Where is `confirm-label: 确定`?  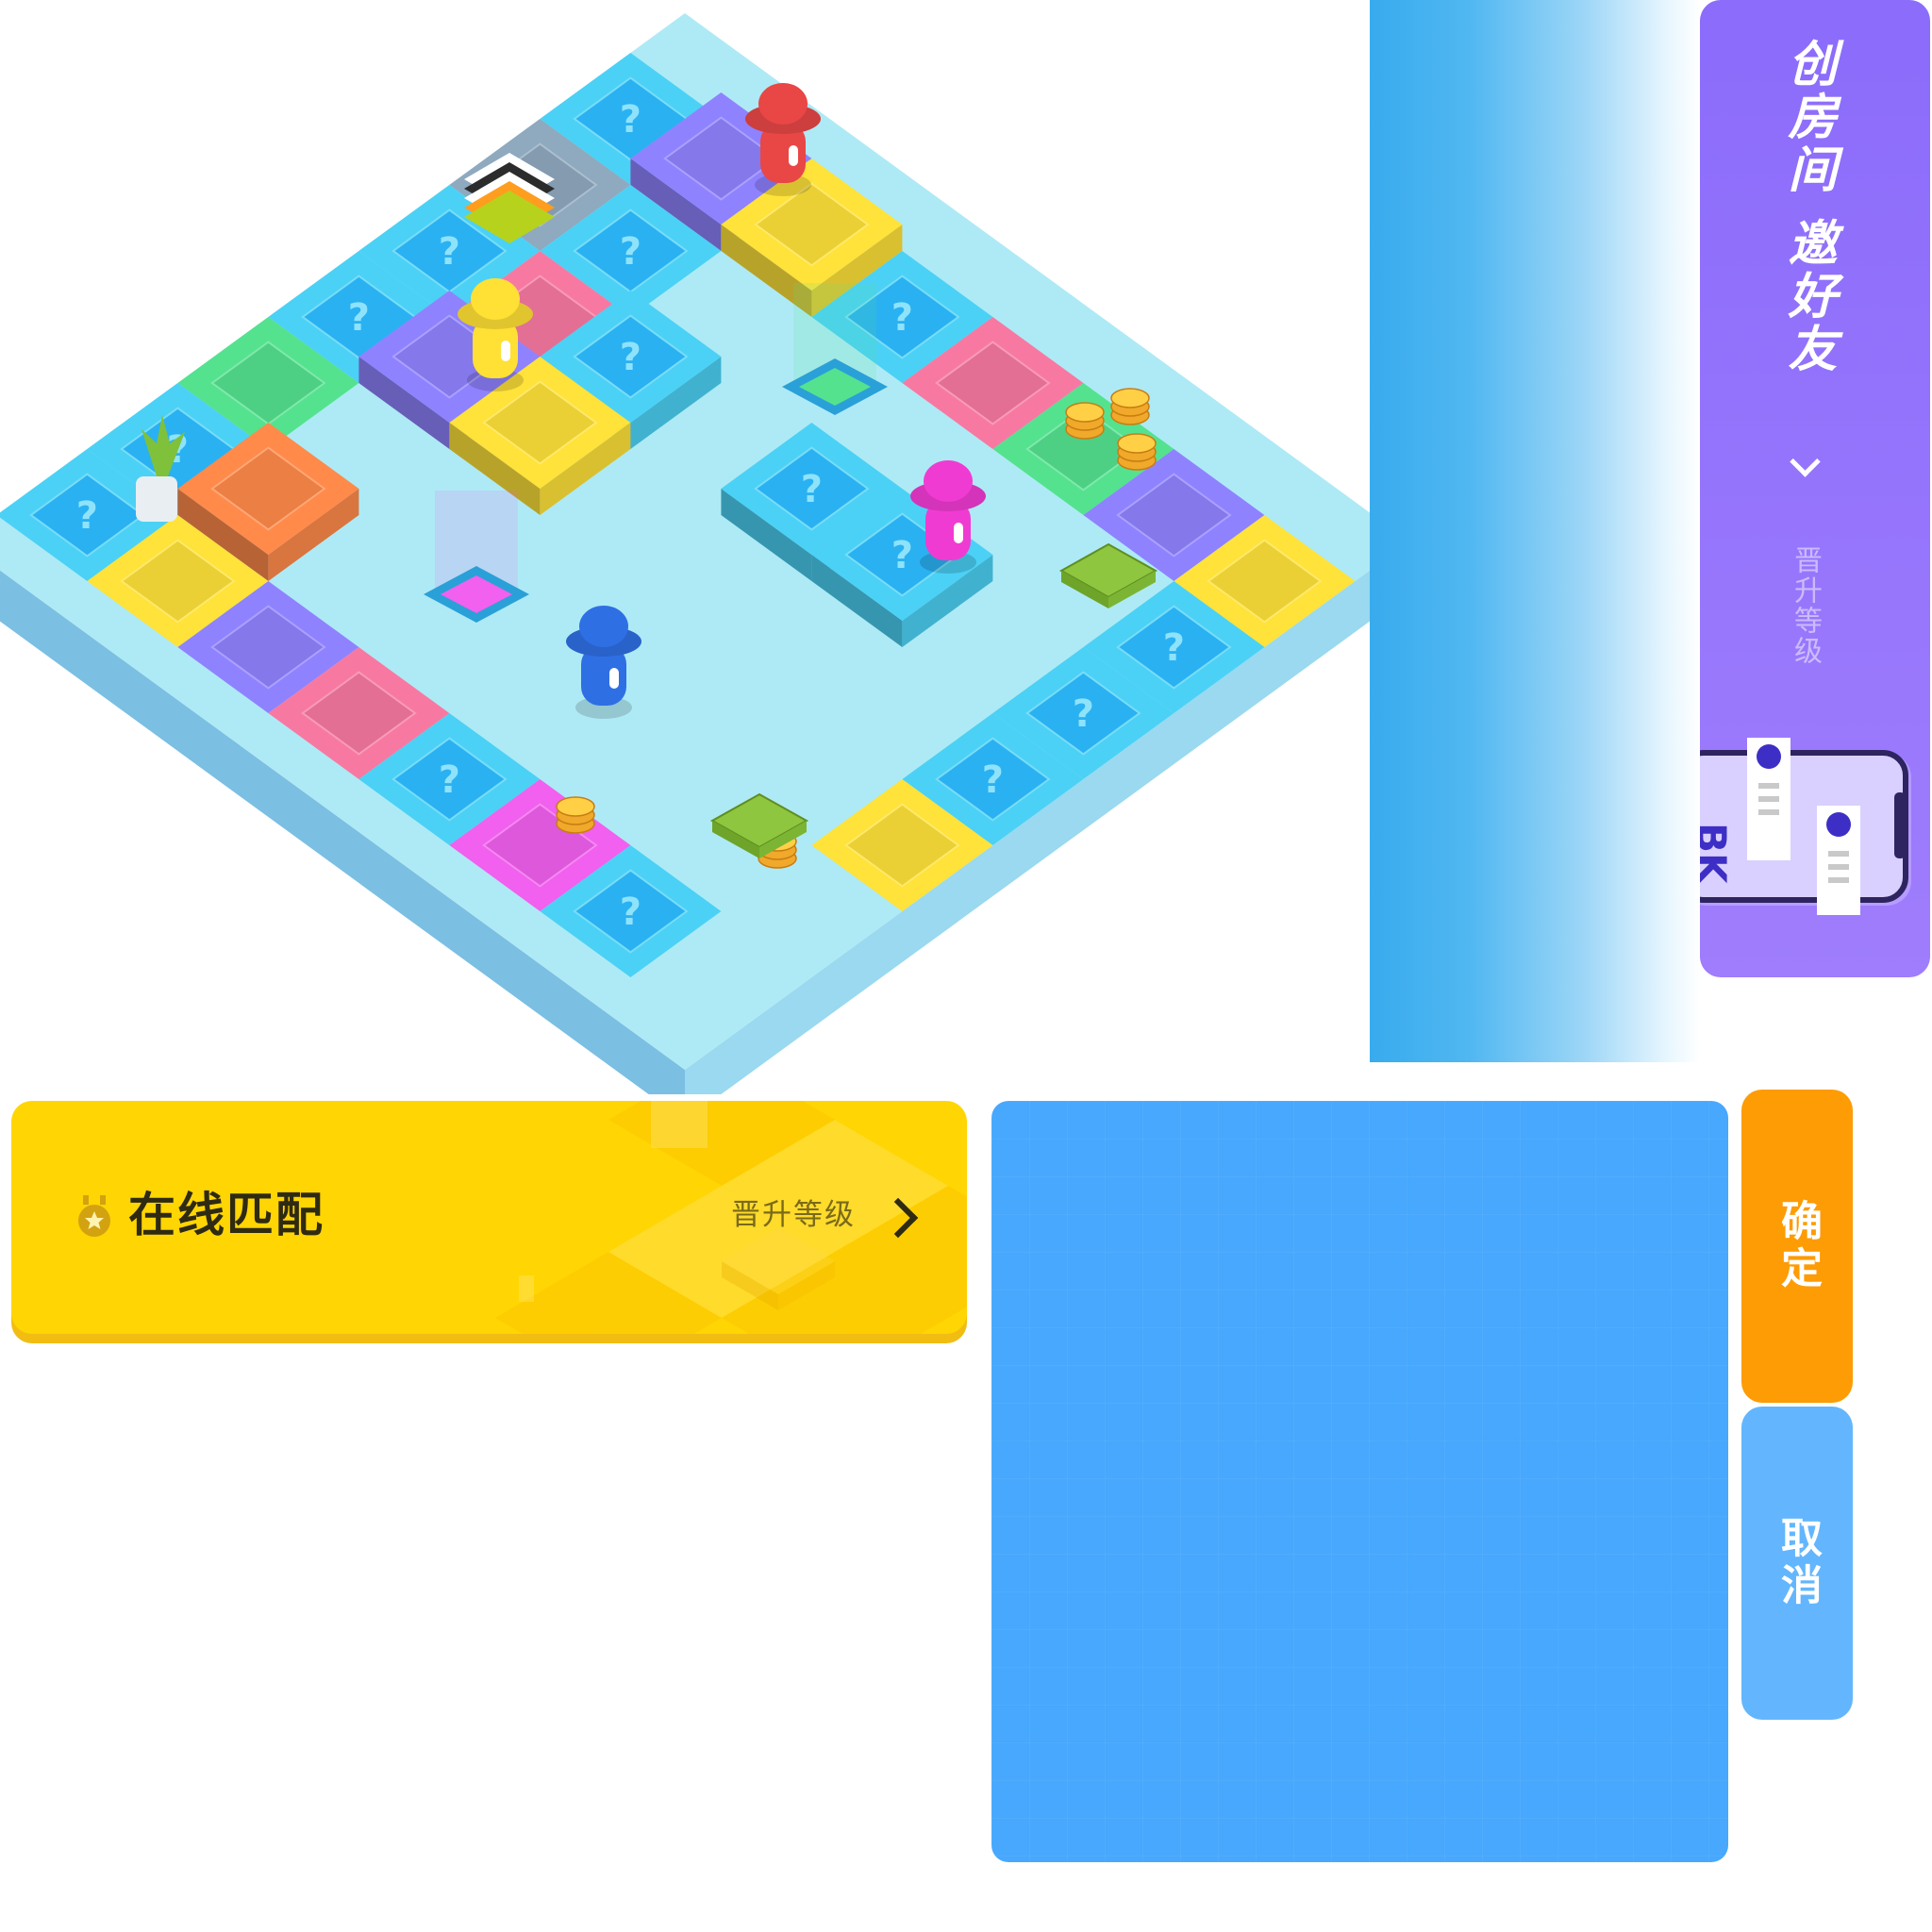
confirm-label: 确定 is located at coordinates (1798, 1246).